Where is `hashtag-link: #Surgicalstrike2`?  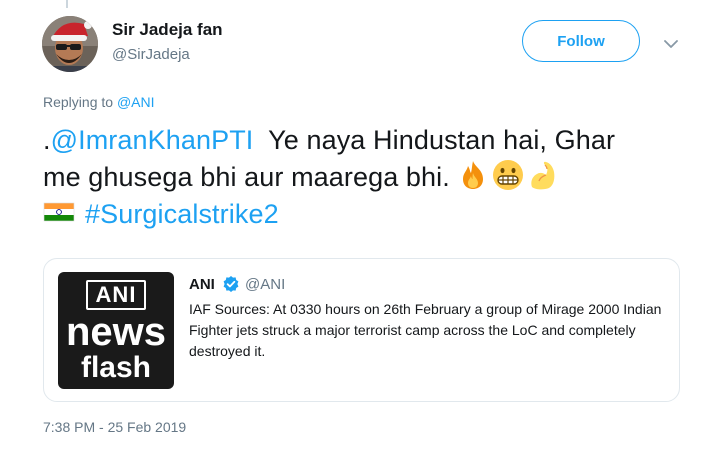 hashtag-link: #Surgicalstrike2 is located at coordinates (182, 214).